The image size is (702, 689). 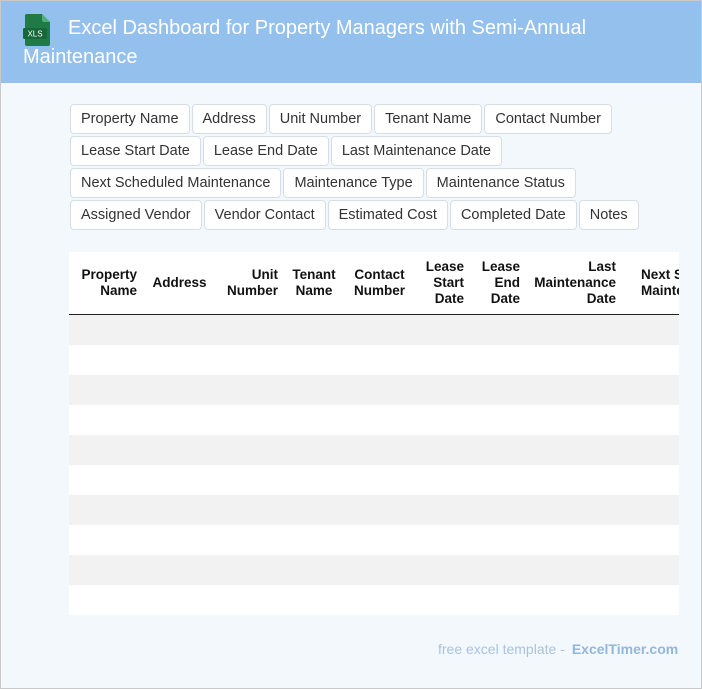 What do you see at coordinates (548, 119) in the screenshot?
I see `field-chip-contact-number: Contact Number` at bounding box center [548, 119].